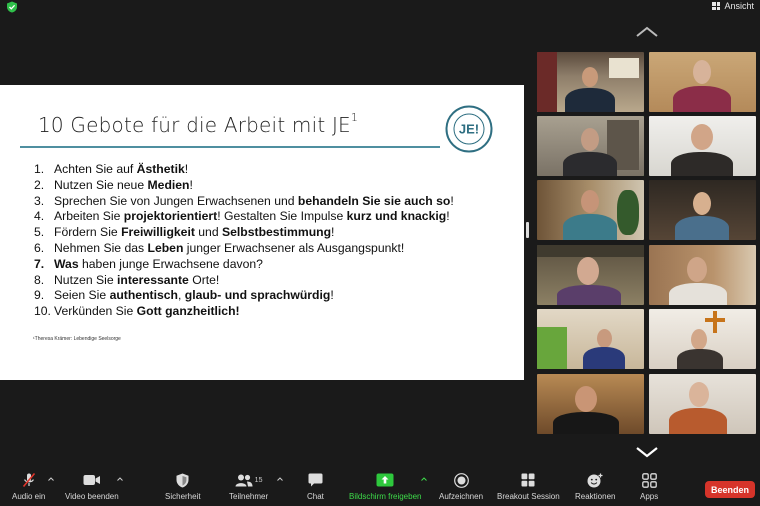 The height and width of the screenshot is (506, 760). What do you see at coordinates (39, 169) in the screenshot?
I see `commandment-number: 1.` at bounding box center [39, 169].